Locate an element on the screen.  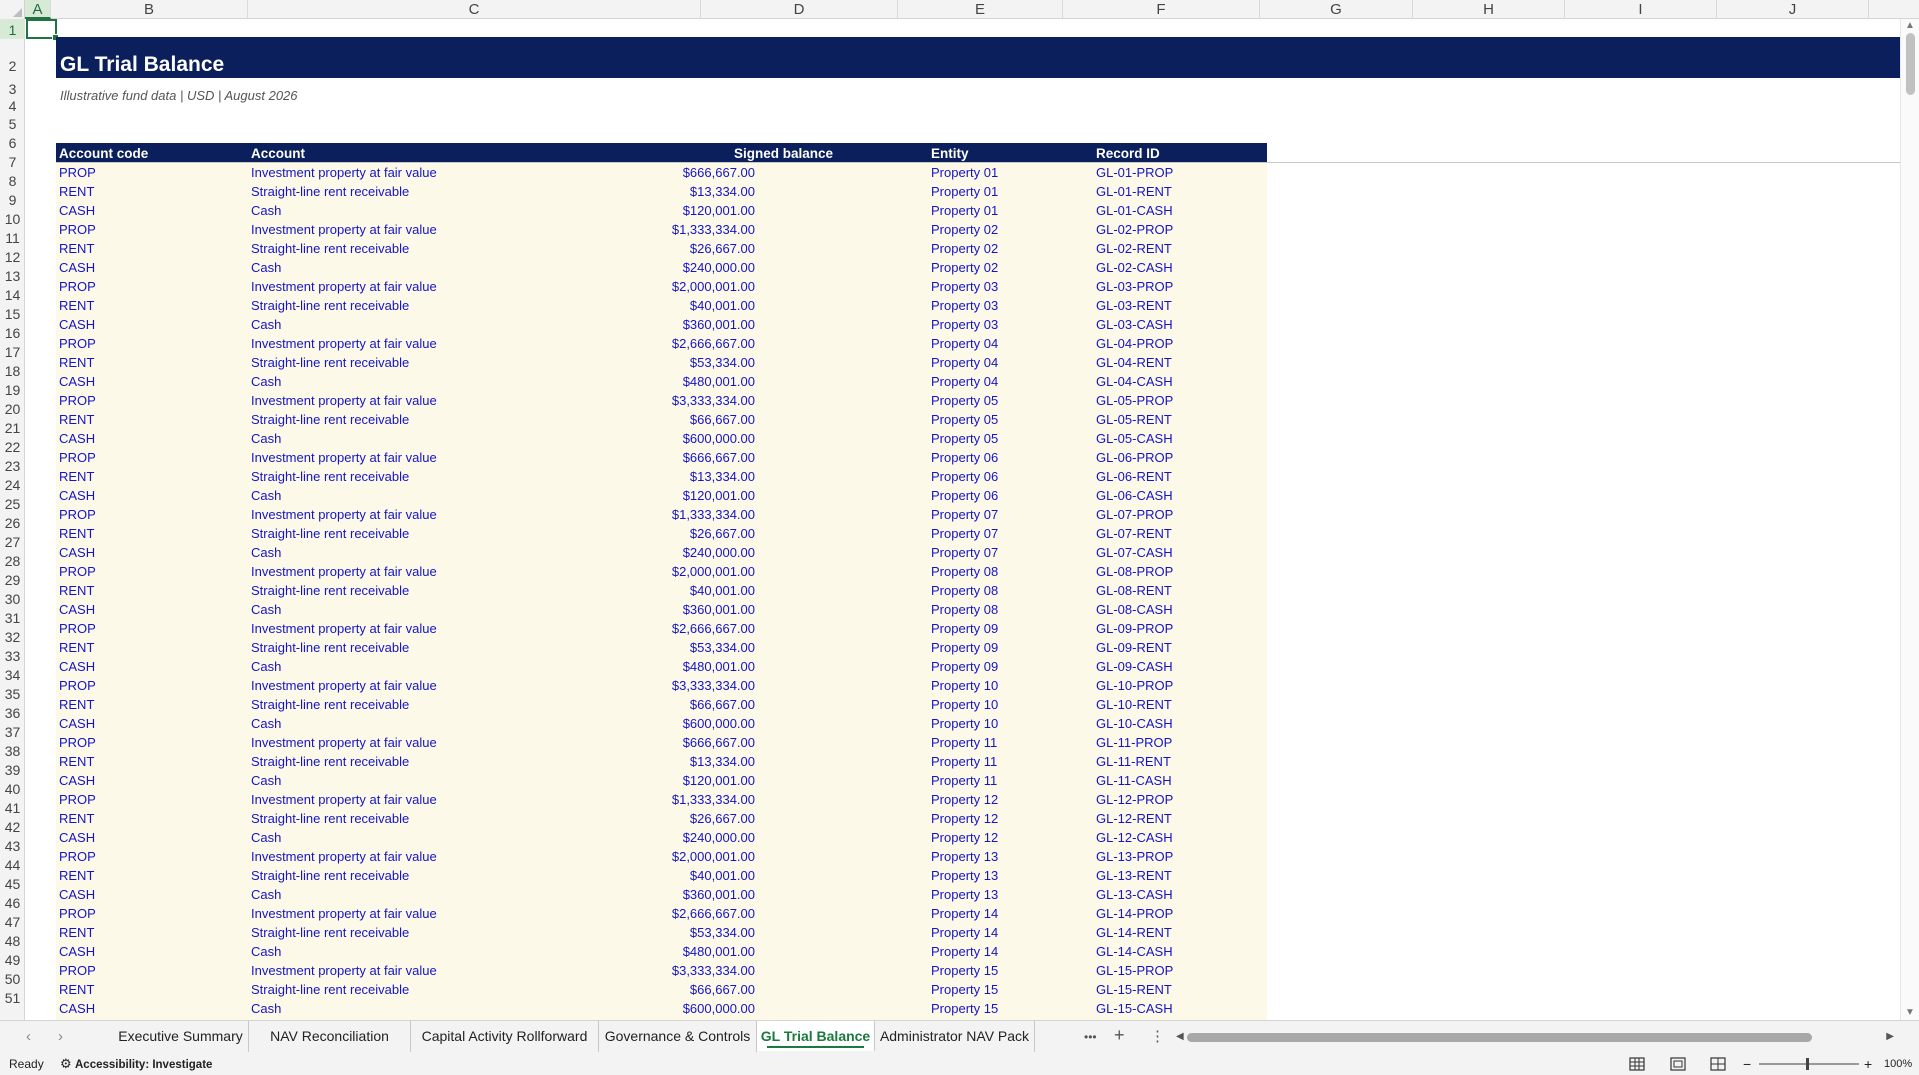
row-header-7: 7 is located at coordinates (12, 161).